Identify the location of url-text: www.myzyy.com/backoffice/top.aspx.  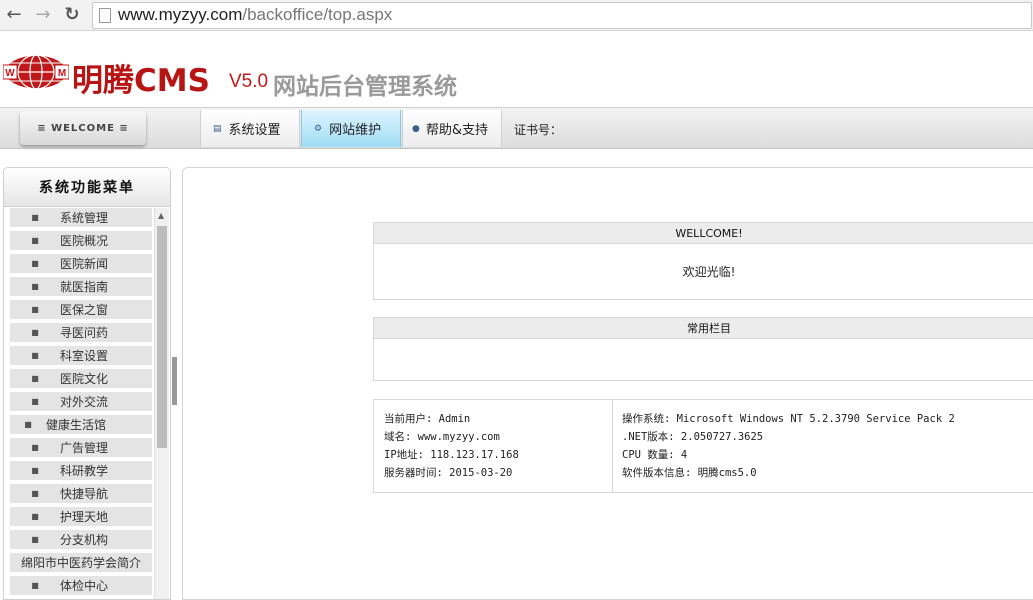
(255, 15).